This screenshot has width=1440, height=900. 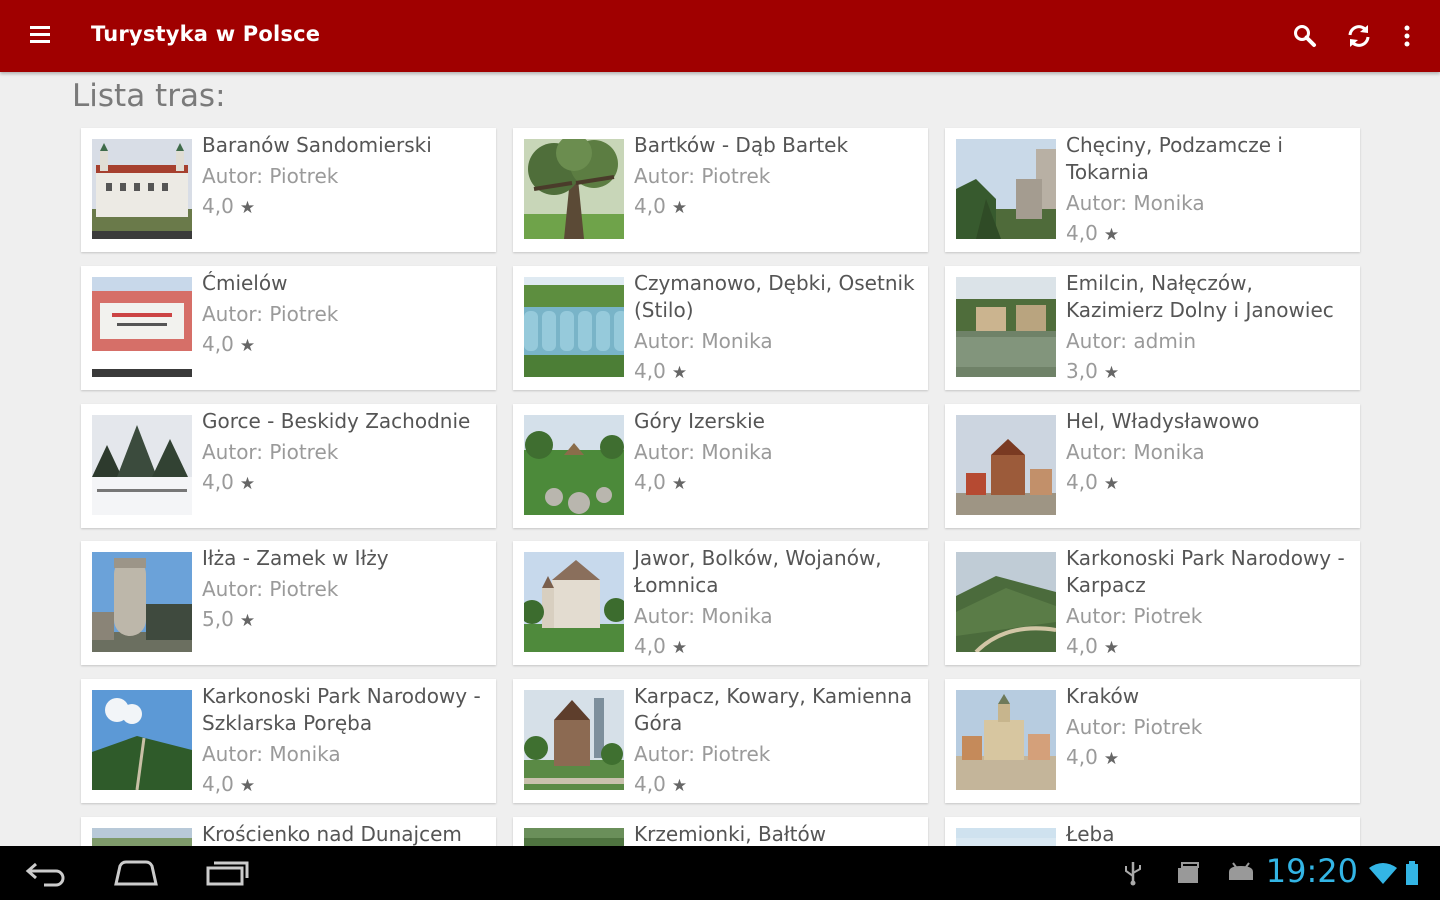 What do you see at coordinates (41, 36) in the screenshot?
I see `hamburger-menu-icon` at bounding box center [41, 36].